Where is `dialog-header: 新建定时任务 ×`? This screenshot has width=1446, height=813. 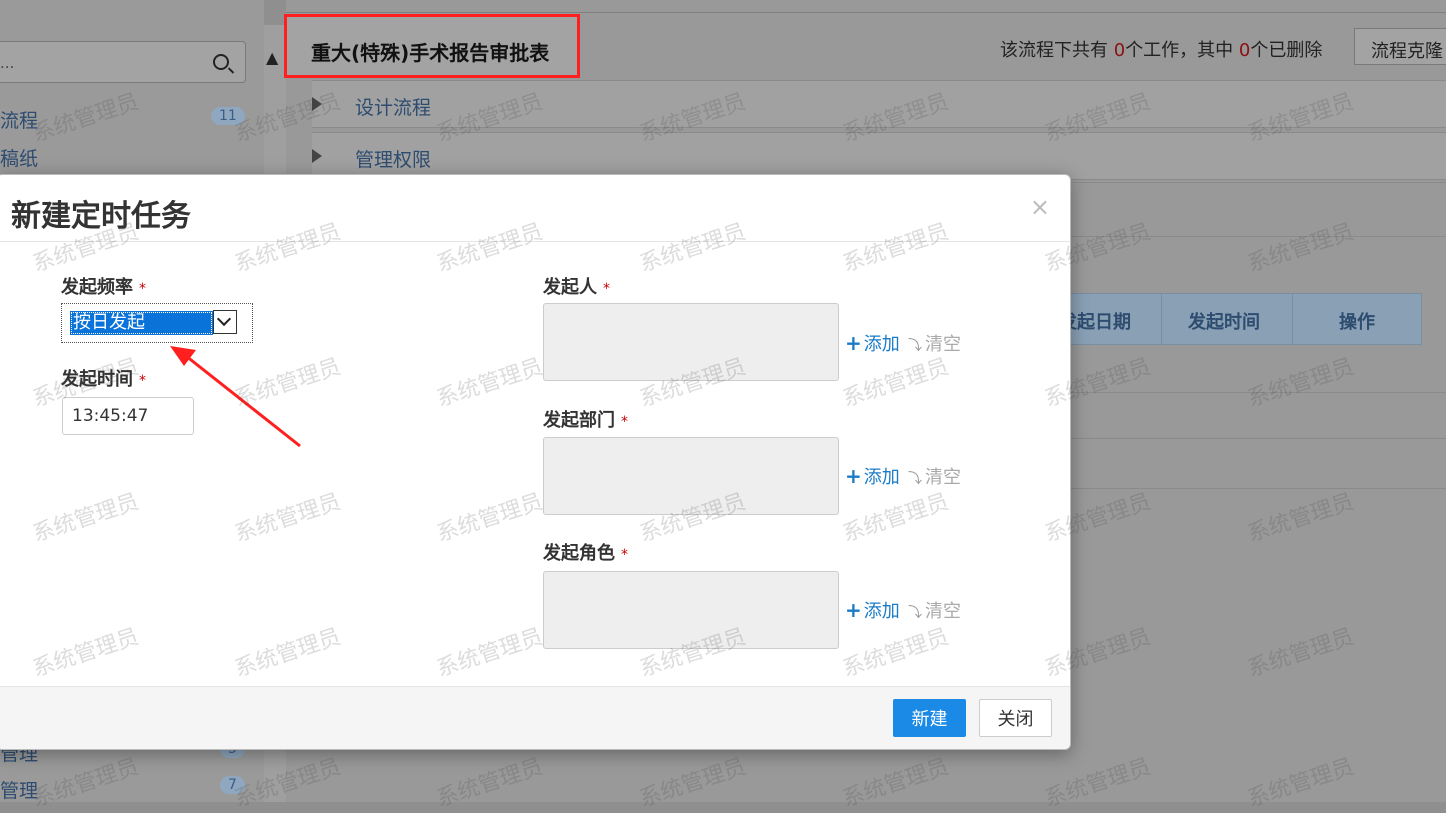 dialog-header: 新建定时任务 × is located at coordinates (535, 208).